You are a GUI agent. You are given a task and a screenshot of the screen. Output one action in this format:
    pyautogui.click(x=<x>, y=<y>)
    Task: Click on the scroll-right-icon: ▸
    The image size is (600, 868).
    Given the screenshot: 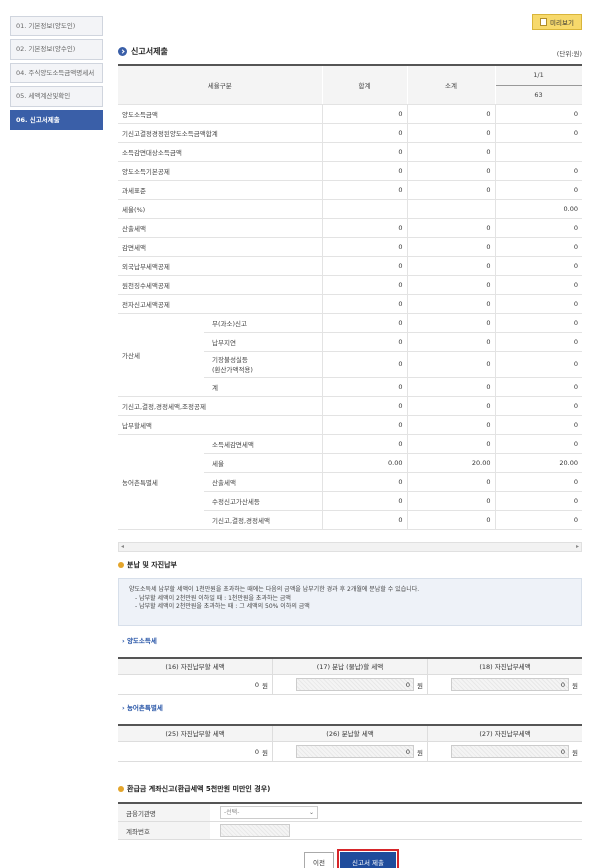 What is the action you would take?
    pyautogui.click(x=577, y=546)
    